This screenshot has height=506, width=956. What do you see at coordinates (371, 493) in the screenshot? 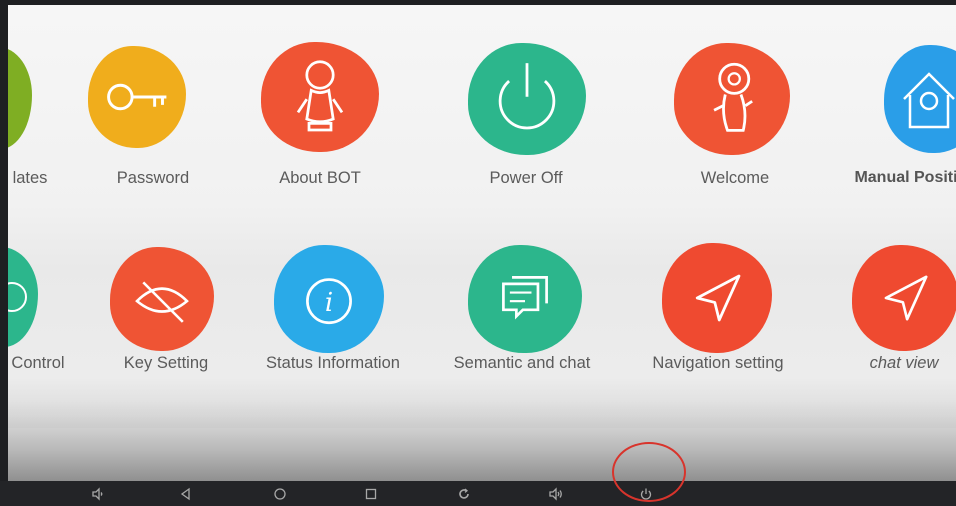
I see `recents-icon` at bounding box center [371, 493].